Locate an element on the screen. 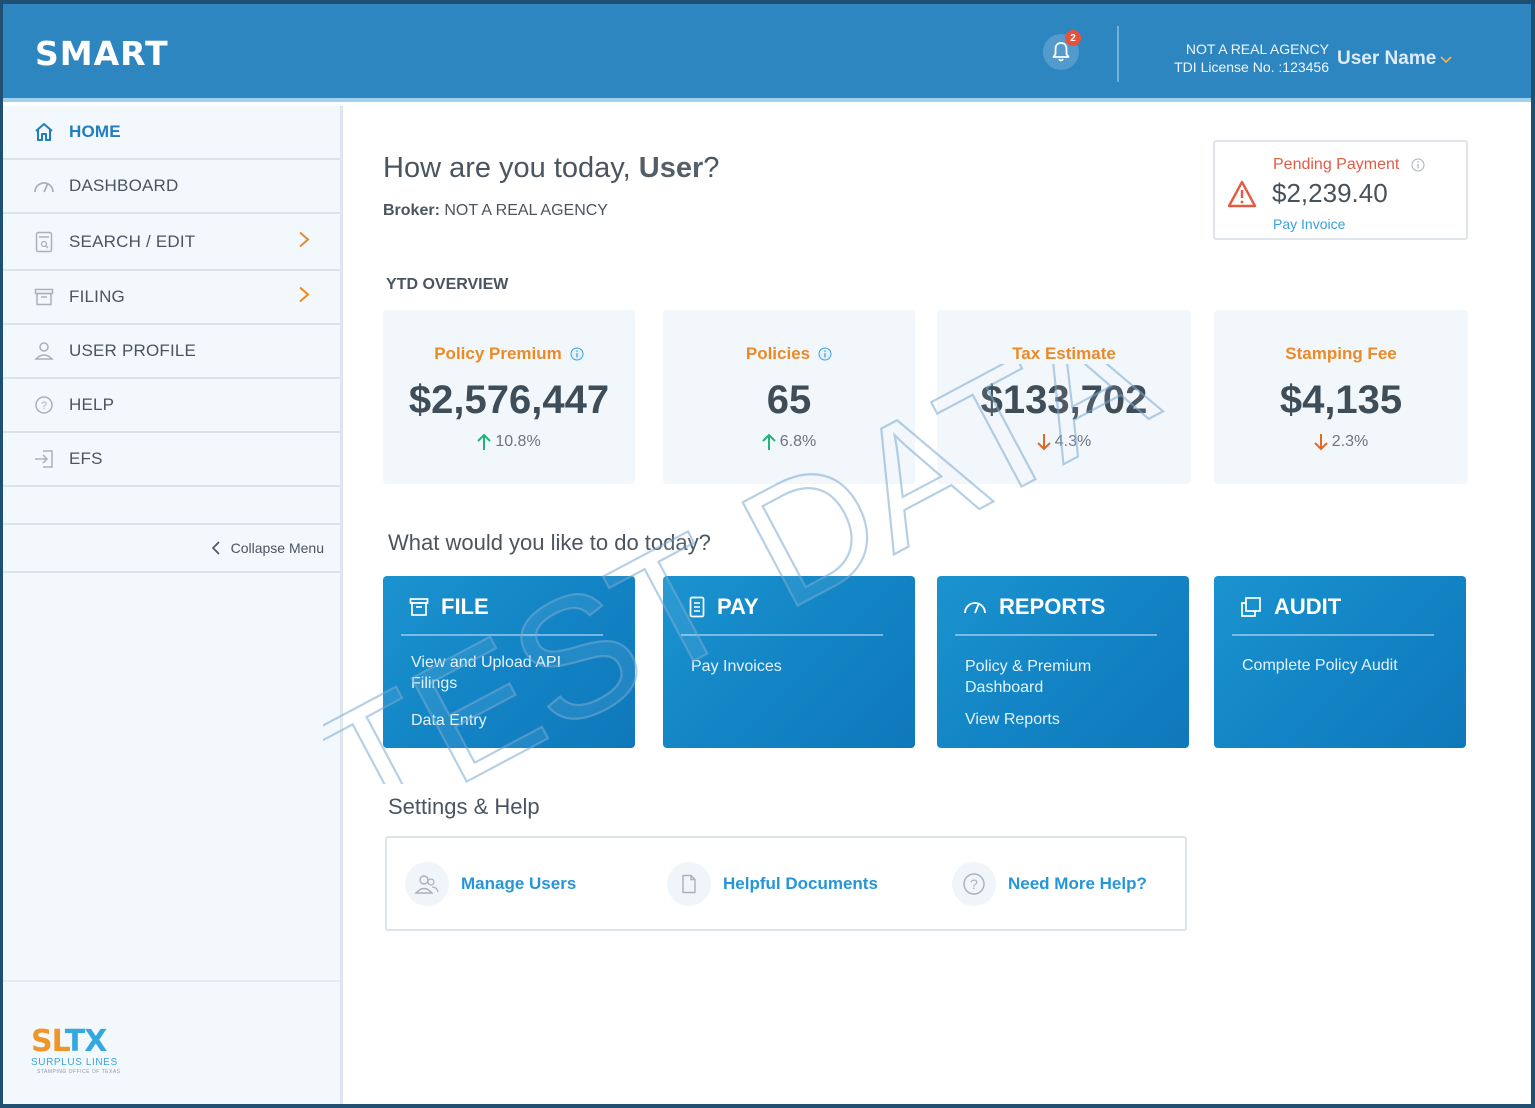 Image resolution: width=1535 pixels, height=1108 pixels. collapse-menu-button: Collapse Menu is located at coordinates (171, 549).